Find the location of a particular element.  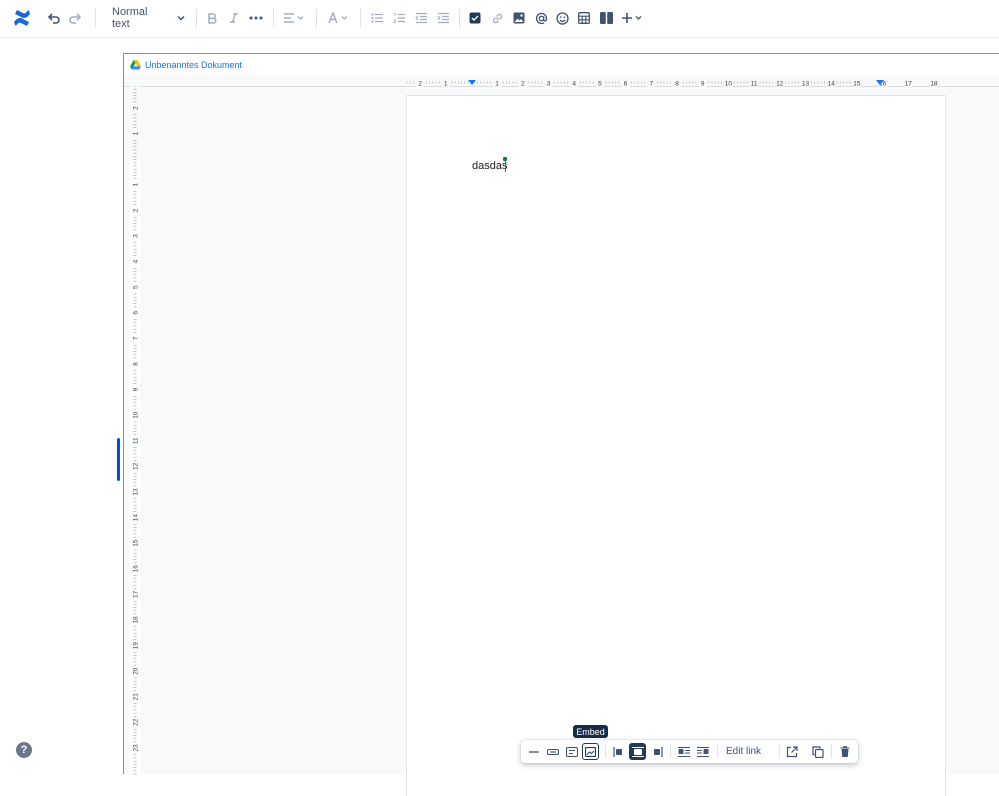

bold-icon is located at coordinates (212, 18).